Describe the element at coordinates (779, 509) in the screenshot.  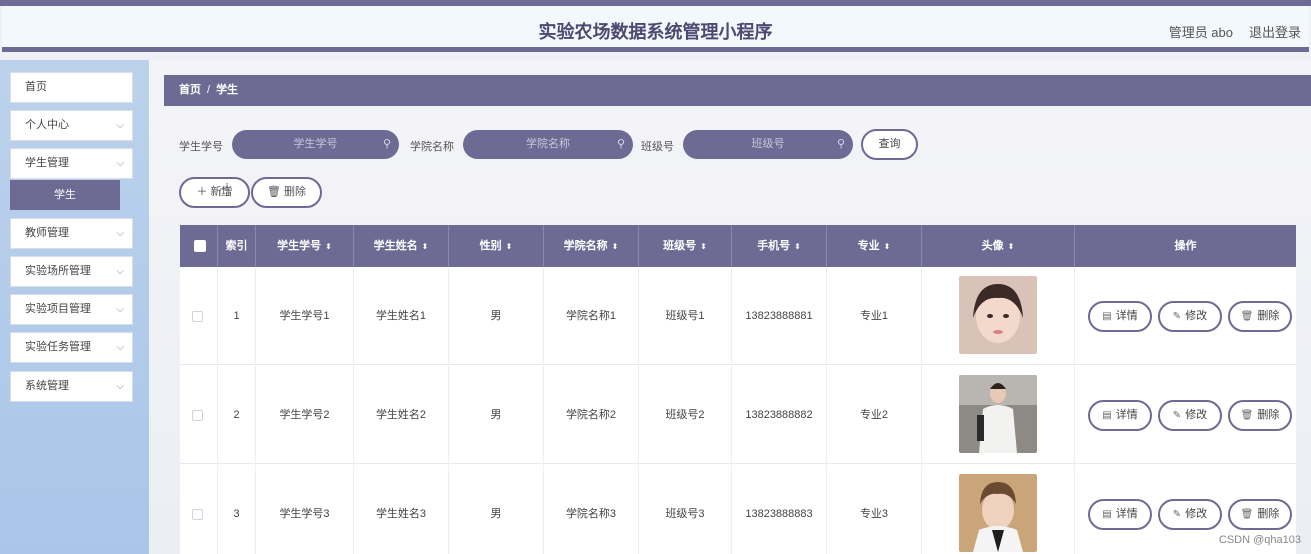
I see `cell-phone: 13823888883` at that location.